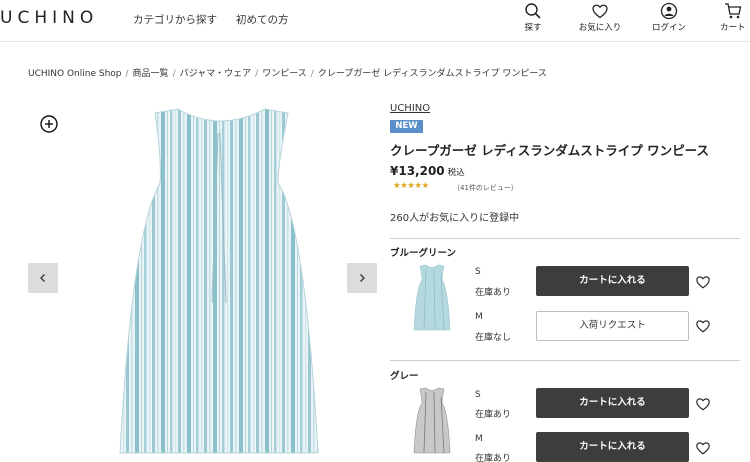  What do you see at coordinates (410, 108) in the screenshot?
I see `brand-link: UCHINO` at bounding box center [410, 108].